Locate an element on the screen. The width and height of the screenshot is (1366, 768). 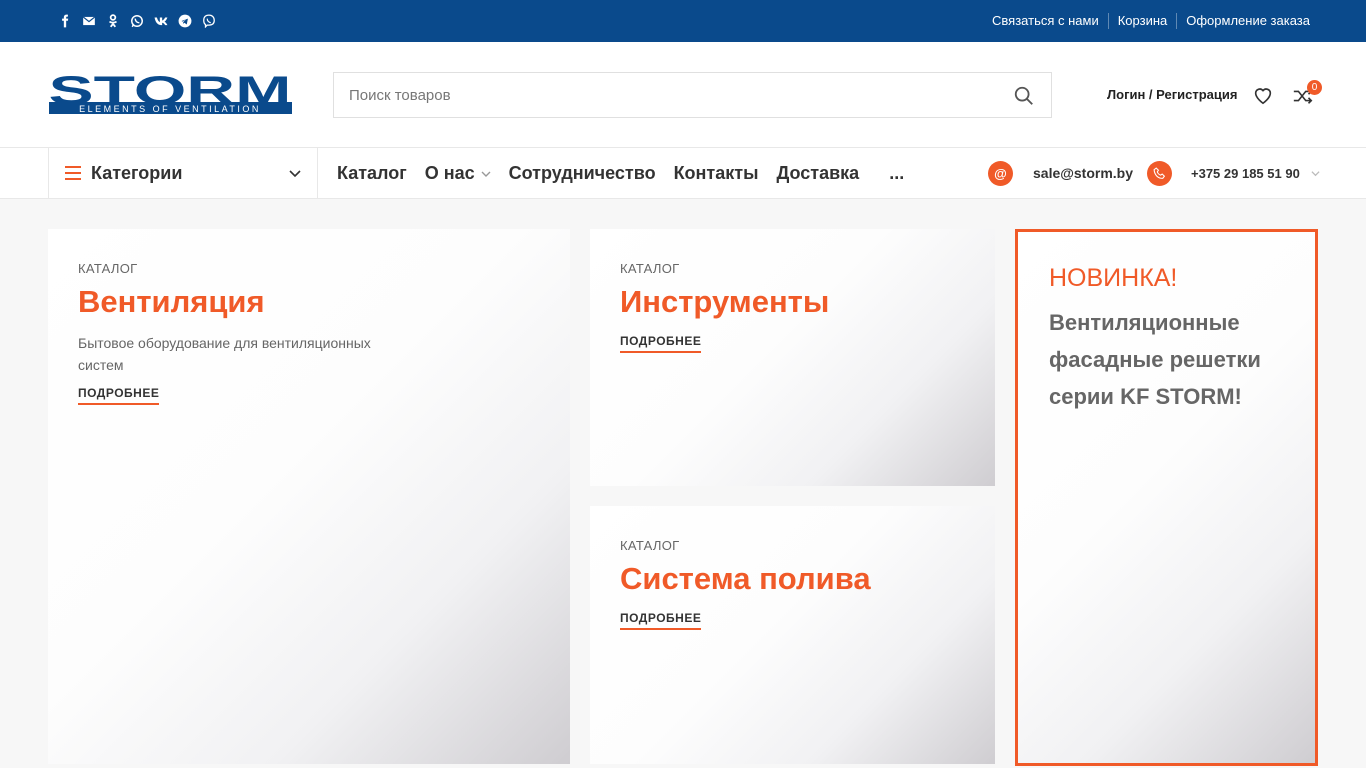
at-icon: @ is located at coordinates (1000, 173).